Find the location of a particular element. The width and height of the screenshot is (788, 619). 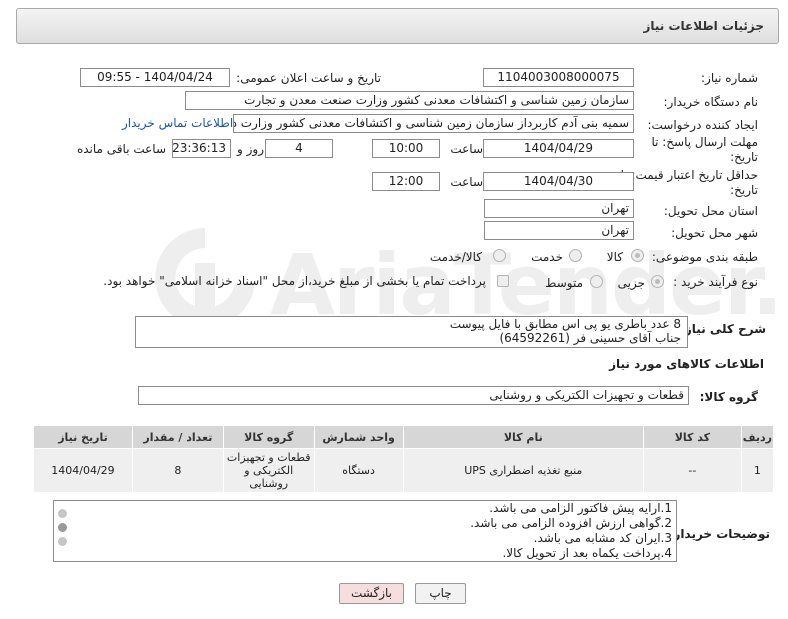

category-radio-both is located at coordinates (499, 255).